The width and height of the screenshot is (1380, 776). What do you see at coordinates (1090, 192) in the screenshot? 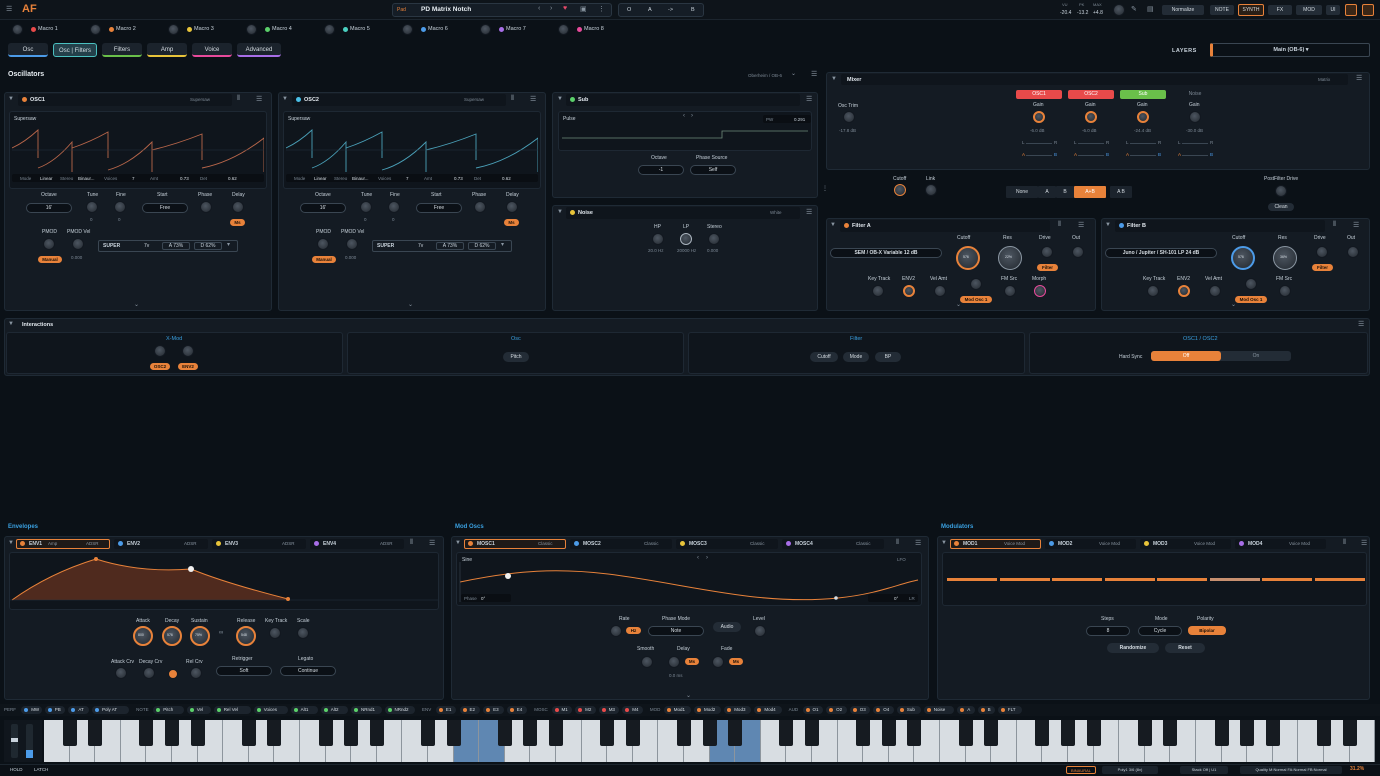
I see `routing-4-button: A+B` at bounding box center [1090, 192].